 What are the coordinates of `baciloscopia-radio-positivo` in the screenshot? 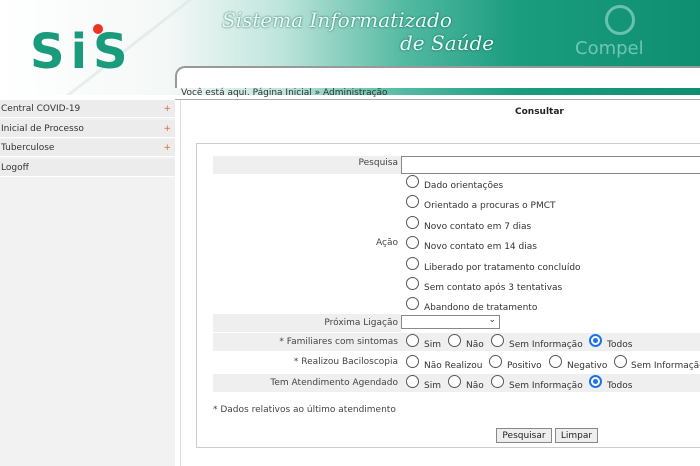 It's located at (495, 361).